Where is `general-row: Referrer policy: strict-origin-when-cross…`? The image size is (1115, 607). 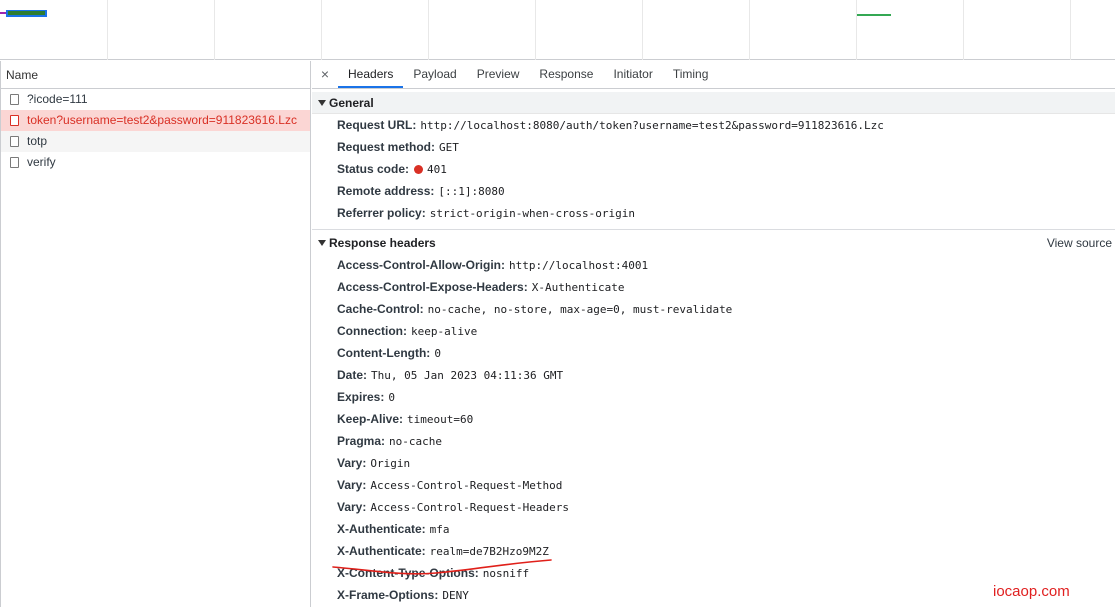
general-row: Referrer policy: strict-origin-when-cross… is located at coordinates (713, 213).